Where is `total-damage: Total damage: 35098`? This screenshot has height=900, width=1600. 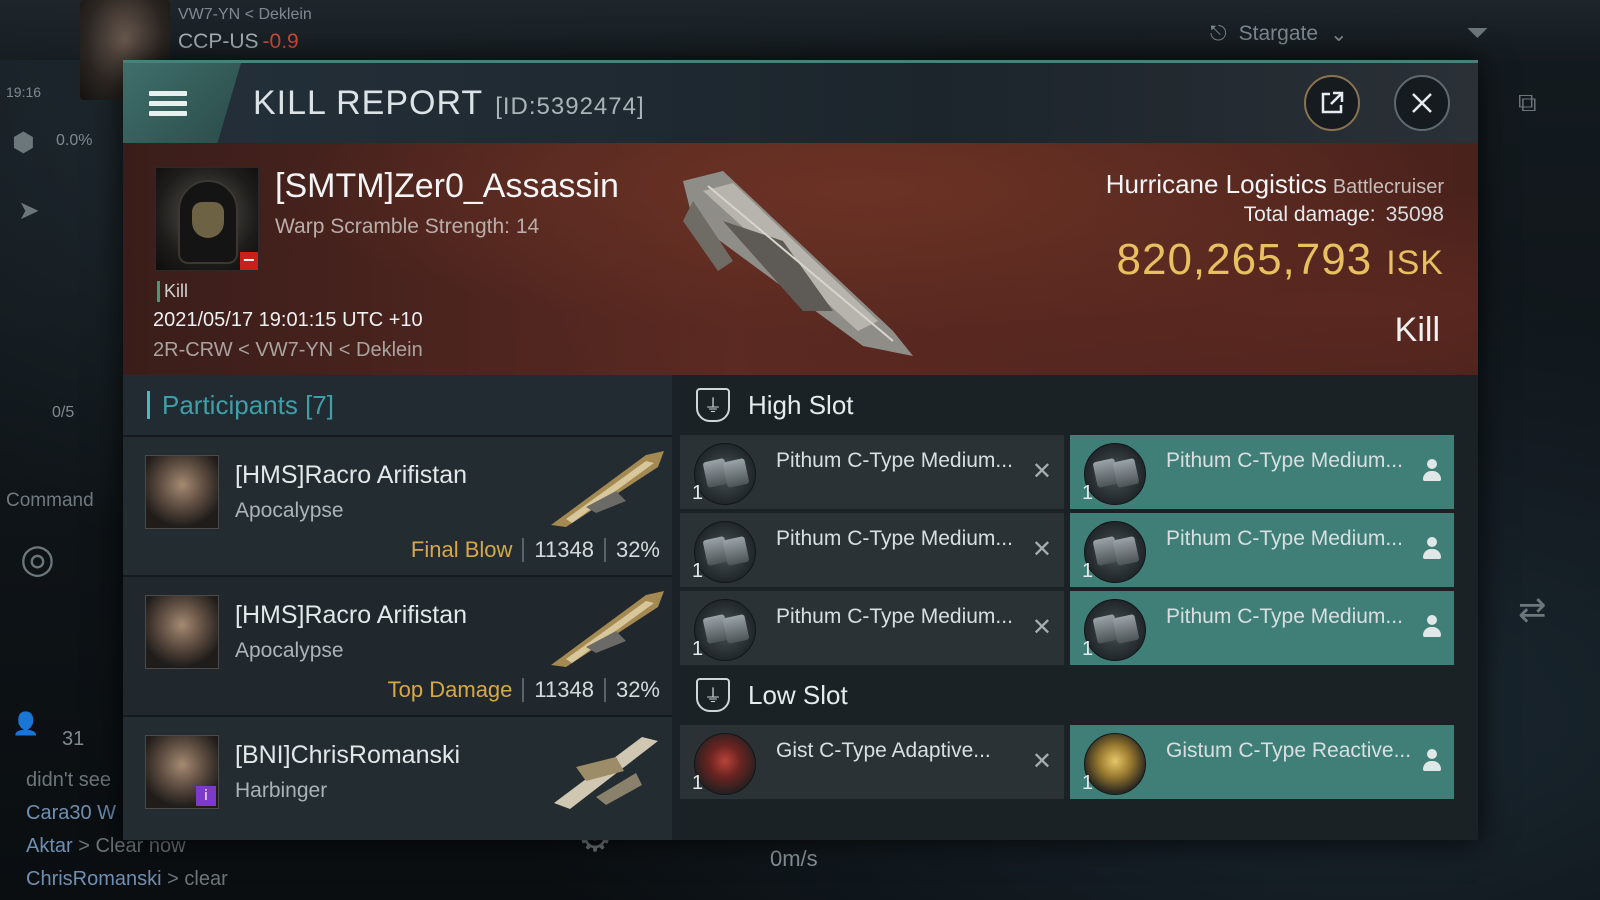 total-damage: Total damage: 35098 is located at coordinates (1343, 214).